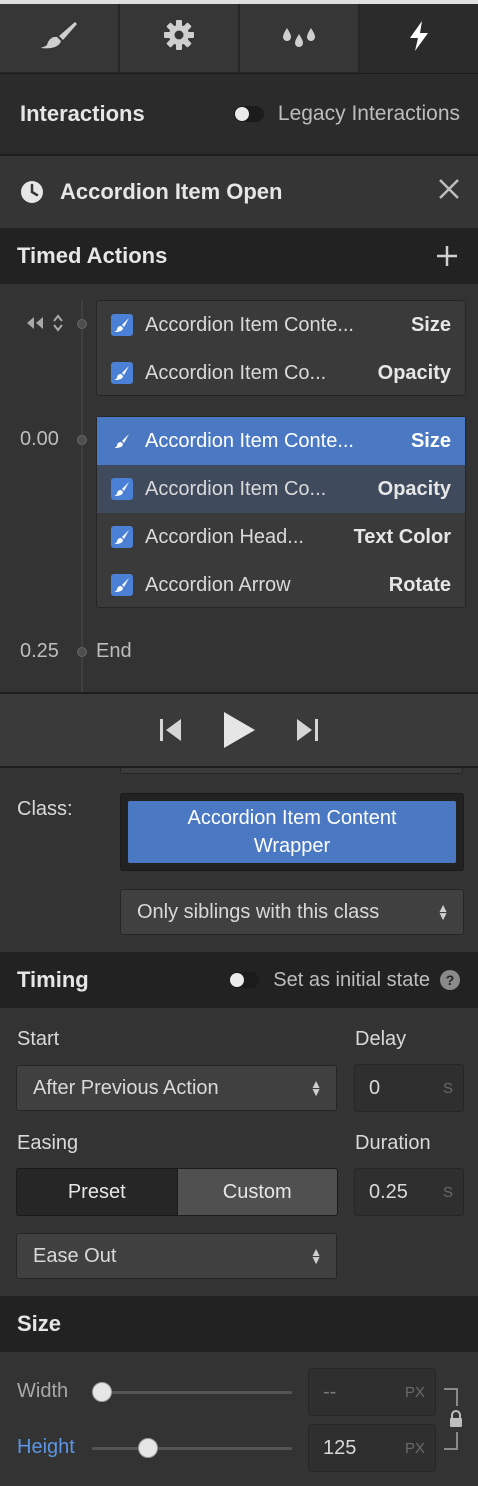 The height and width of the screenshot is (1486, 478). What do you see at coordinates (456, 1419) in the screenshot?
I see `lock-icon` at bounding box center [456, 1419].